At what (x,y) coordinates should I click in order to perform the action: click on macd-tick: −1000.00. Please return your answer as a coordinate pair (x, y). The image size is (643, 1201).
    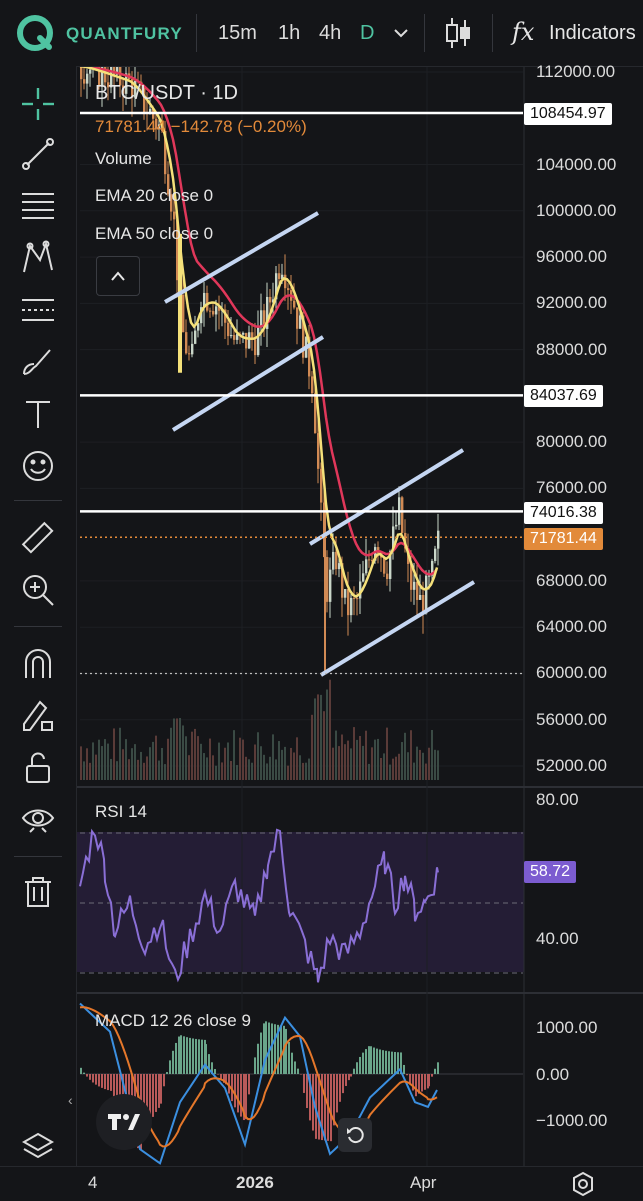
    Looking at the image, I should click on (571, 1121).